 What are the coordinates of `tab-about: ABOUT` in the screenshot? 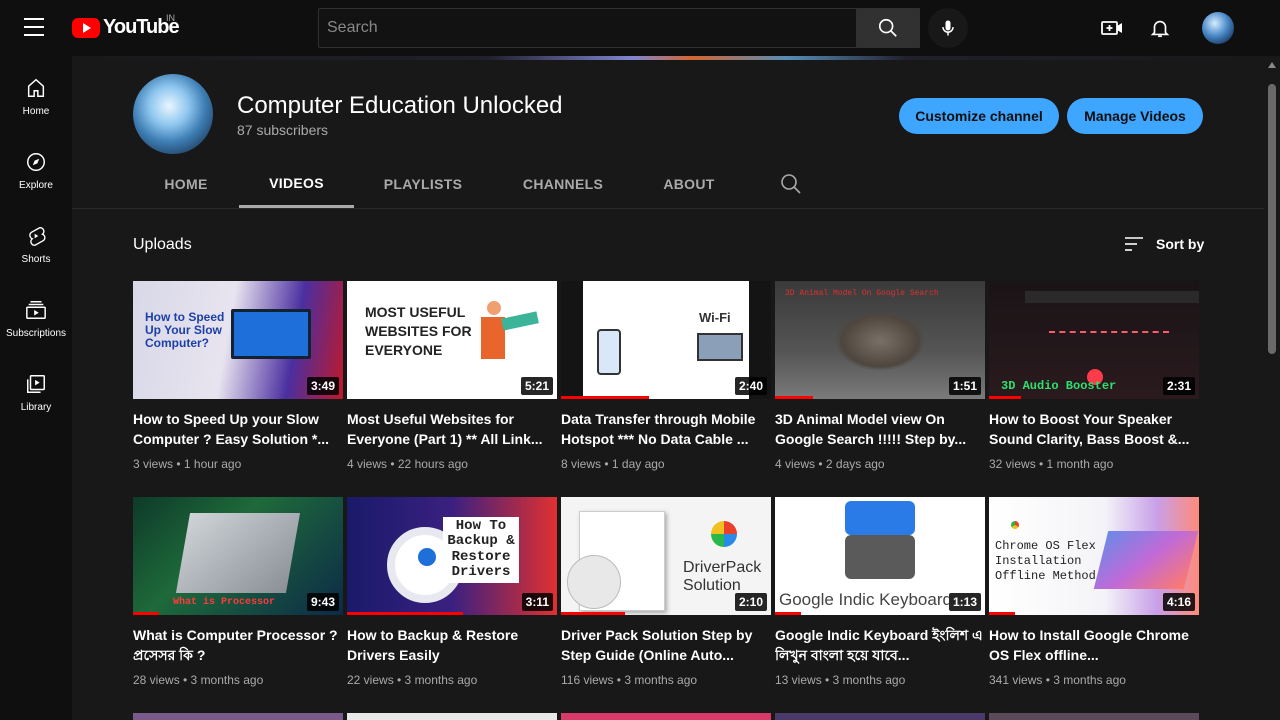 It's located at (689, 184).